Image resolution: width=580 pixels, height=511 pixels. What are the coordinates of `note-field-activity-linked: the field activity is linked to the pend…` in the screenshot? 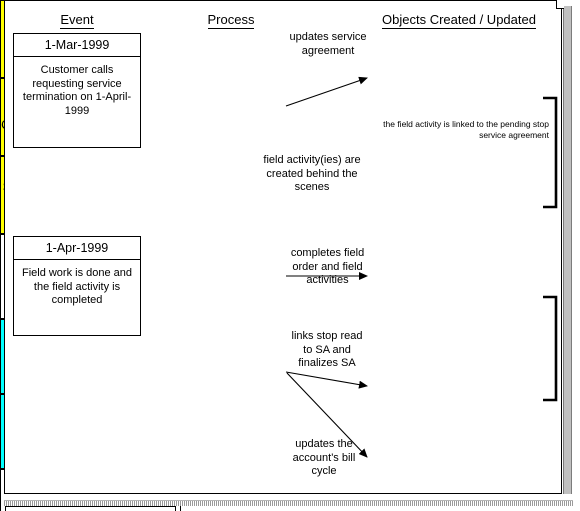 It's located at (466, 129).